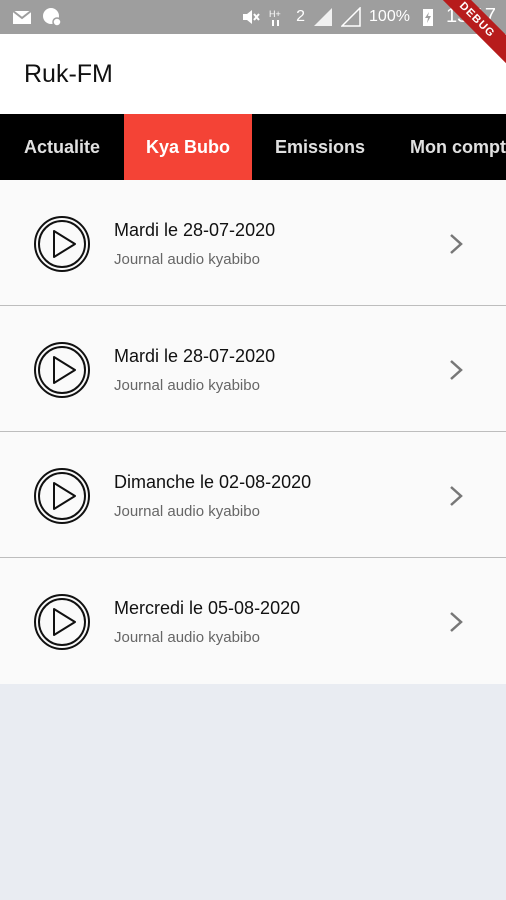 The height and width of the screenshot is (900, 506). I want to click on mute-icon, so click(251, 16).